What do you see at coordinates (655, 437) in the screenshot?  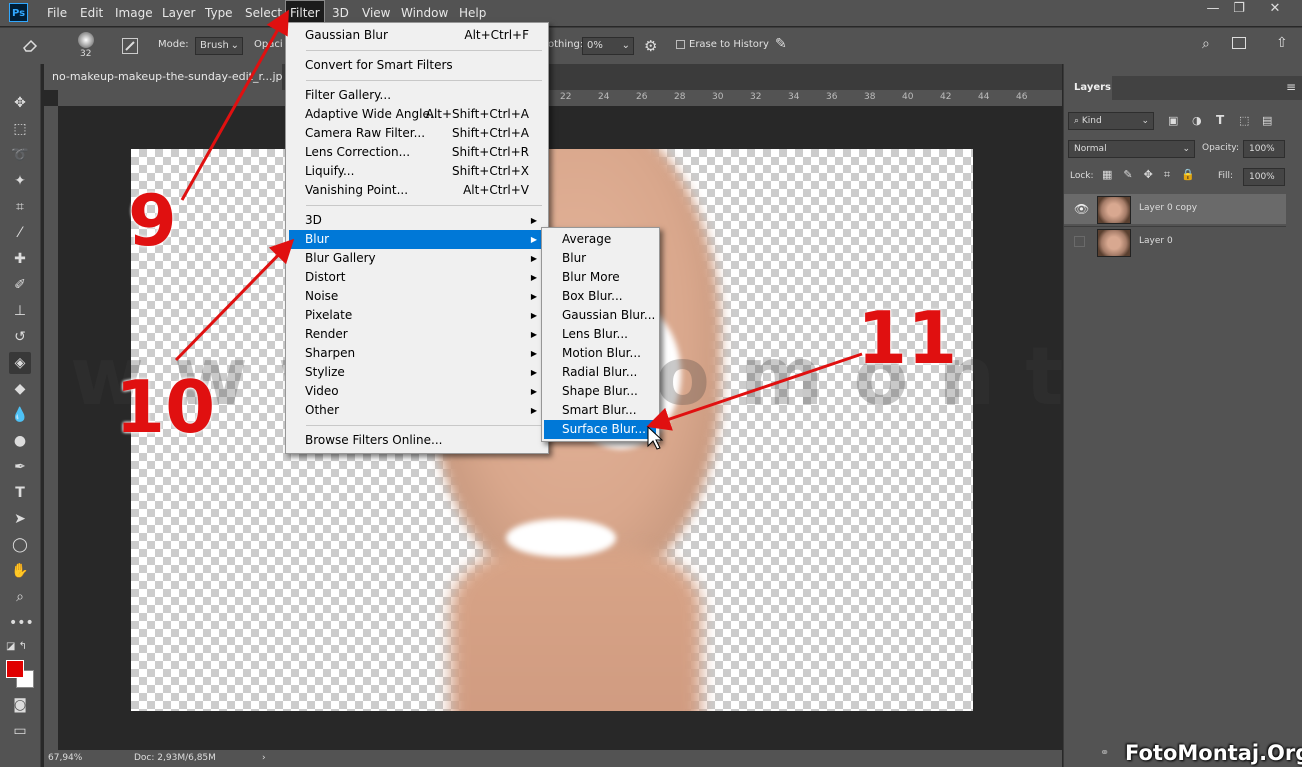 I see `mouse-cursor-icon` at bounding box center [655, 437].